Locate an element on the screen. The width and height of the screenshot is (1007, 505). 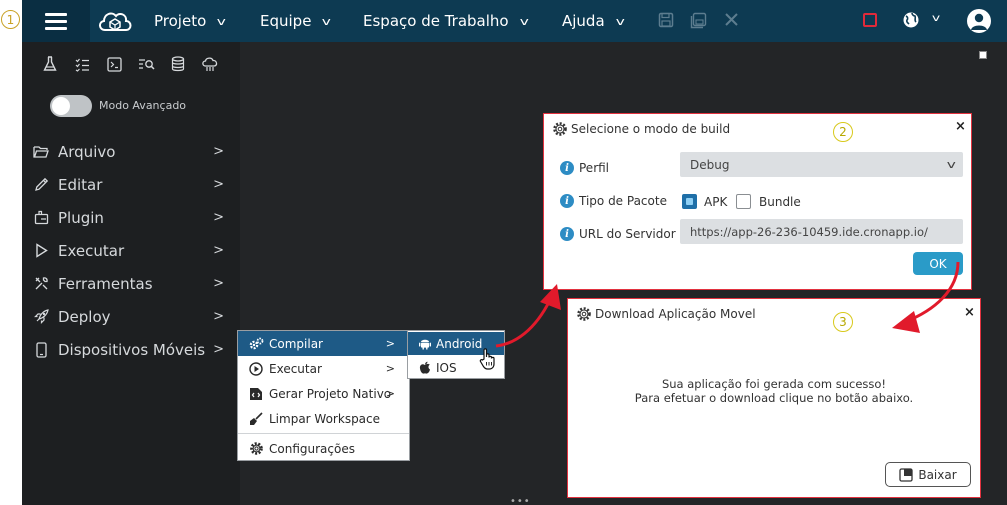
advanced-mode-toggle is located at coordinates (71, 106).